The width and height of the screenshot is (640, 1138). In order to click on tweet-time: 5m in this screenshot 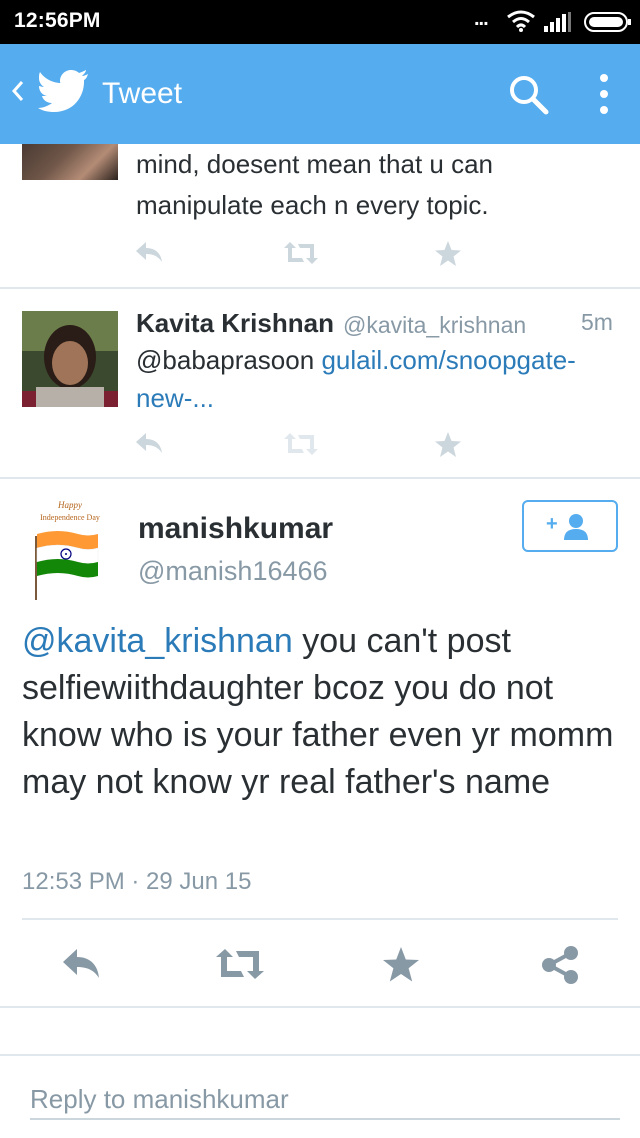, I will do `click(597, 322)`.